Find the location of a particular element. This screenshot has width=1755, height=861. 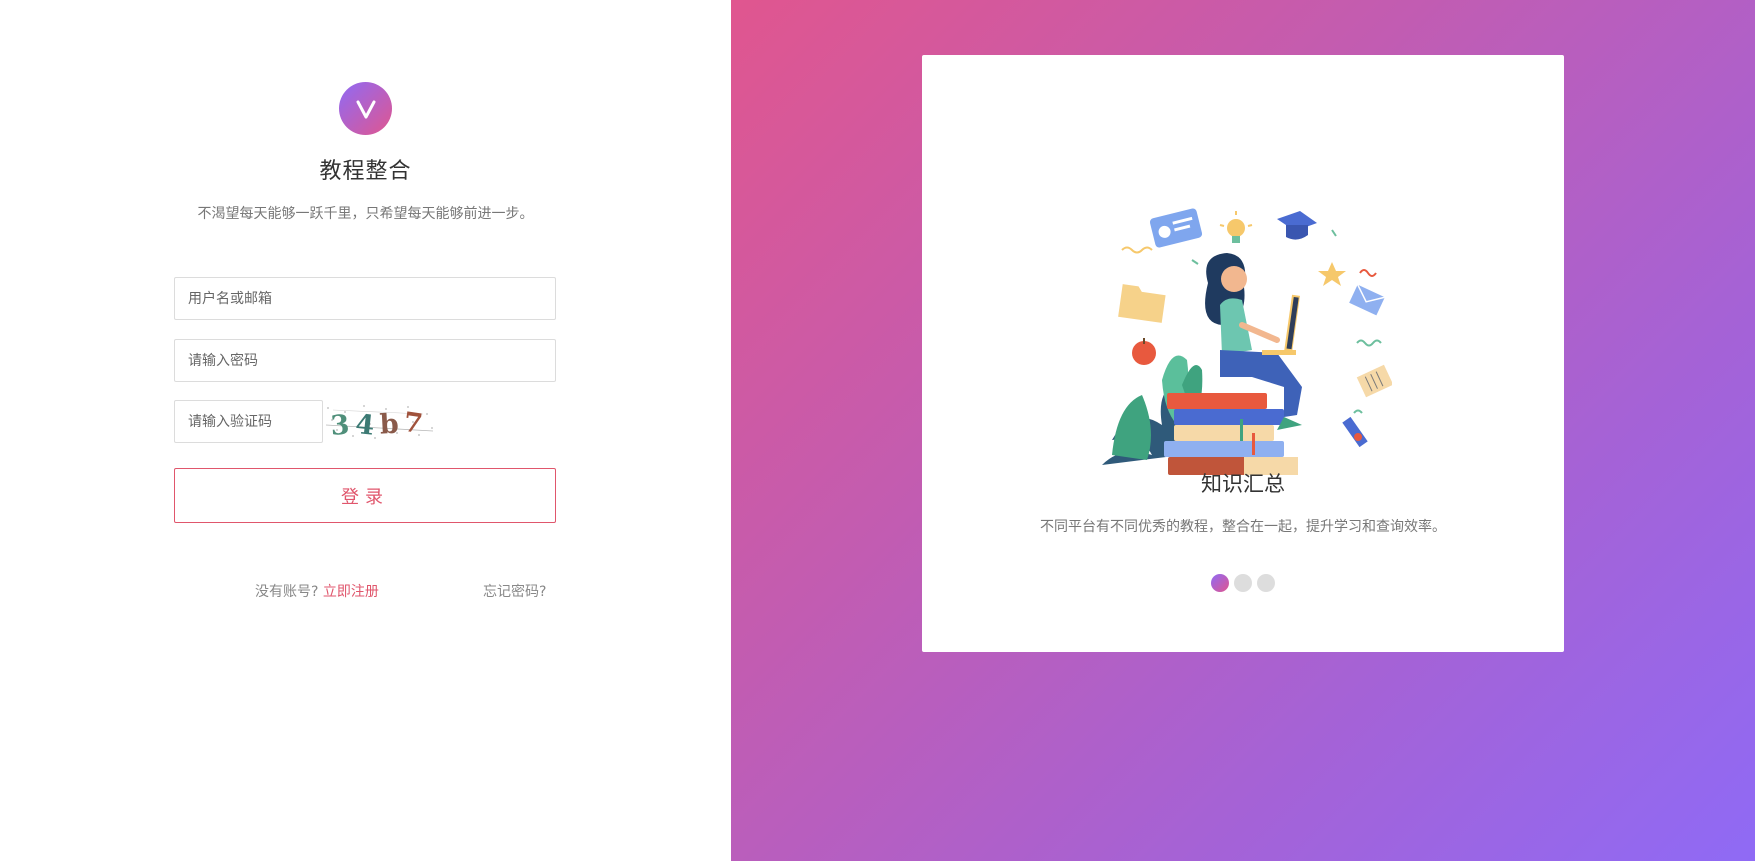

password-input is located at coordinates (365, 360).